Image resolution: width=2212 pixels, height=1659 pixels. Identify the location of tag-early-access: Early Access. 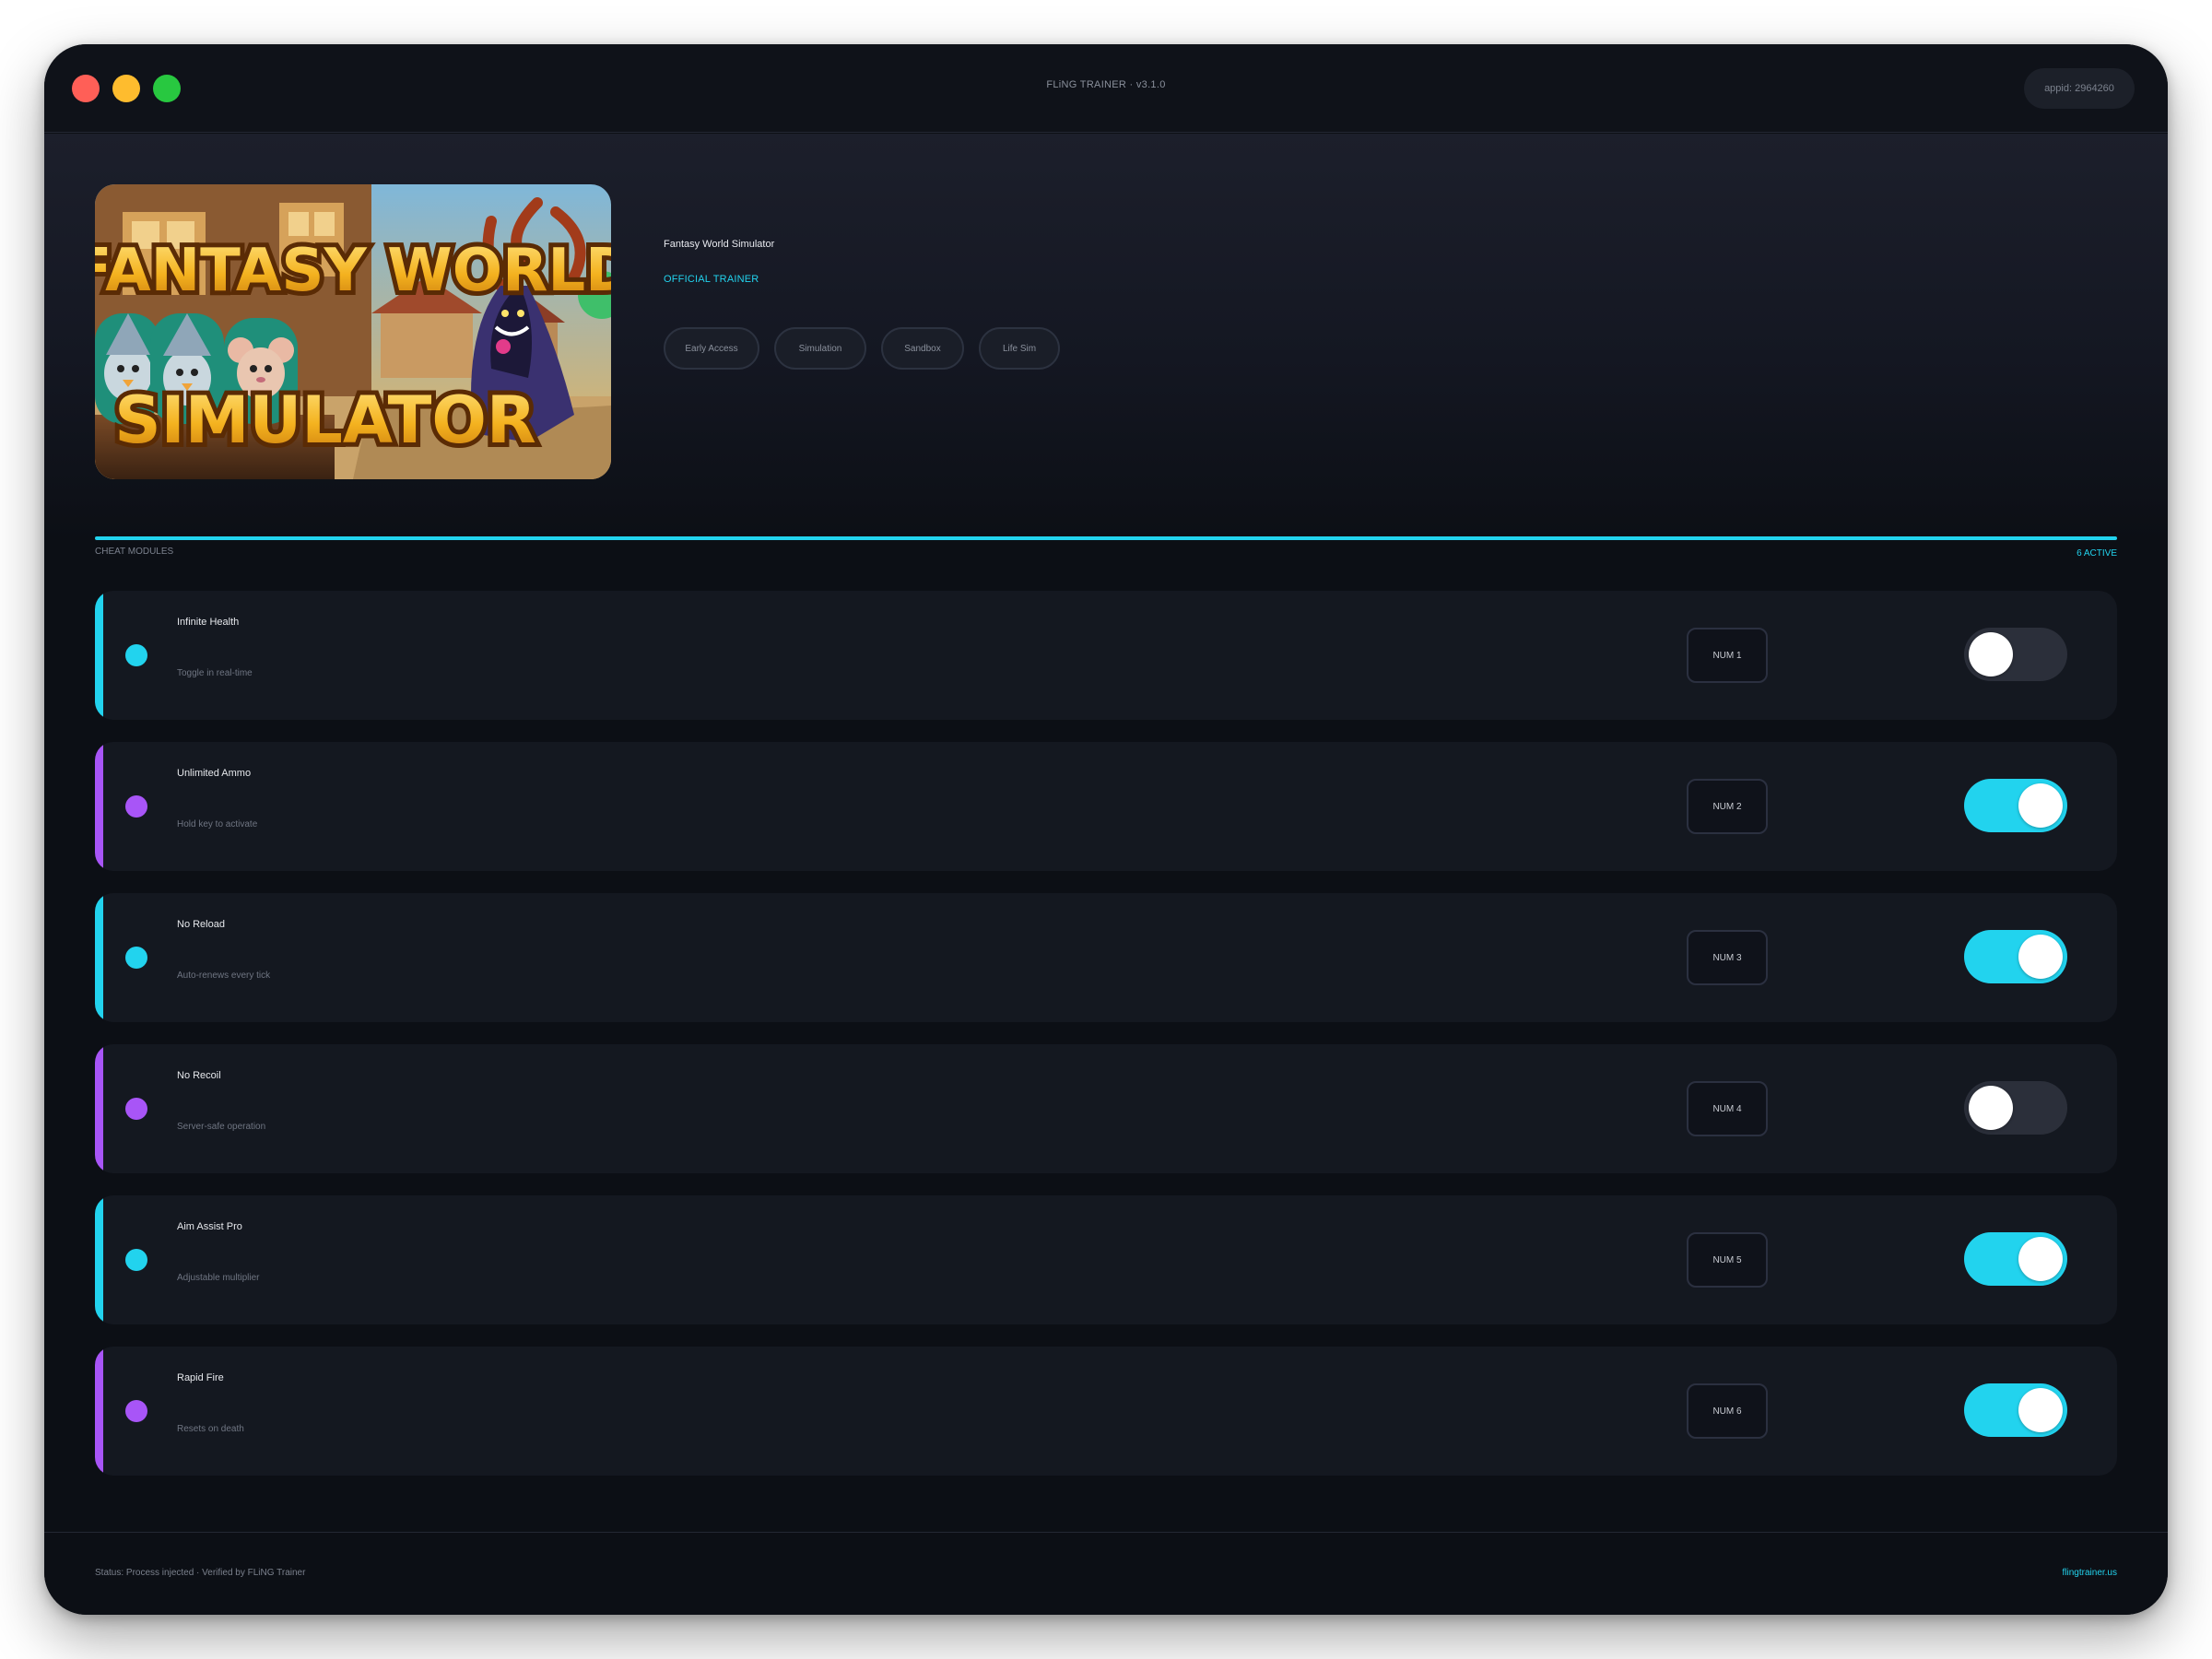
(711, 348).